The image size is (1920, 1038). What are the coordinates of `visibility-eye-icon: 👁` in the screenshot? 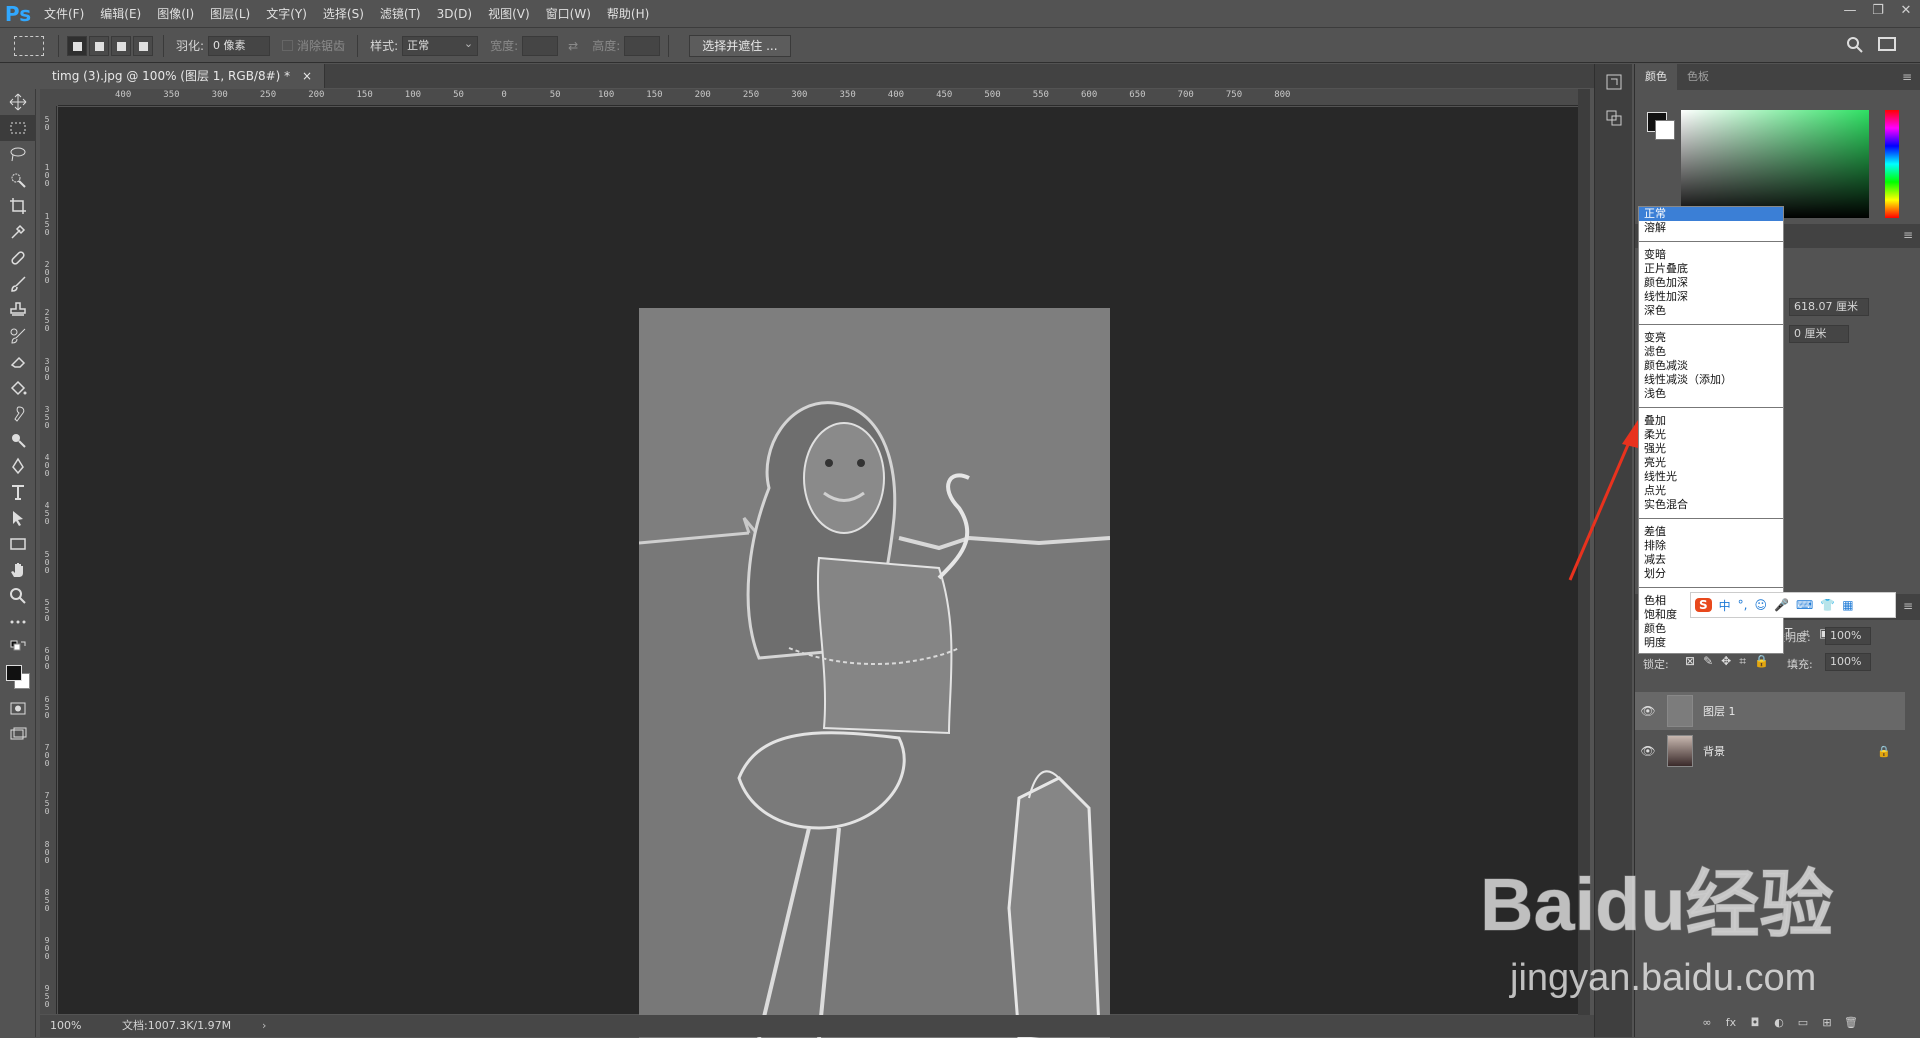 It's located at (1648, 711).